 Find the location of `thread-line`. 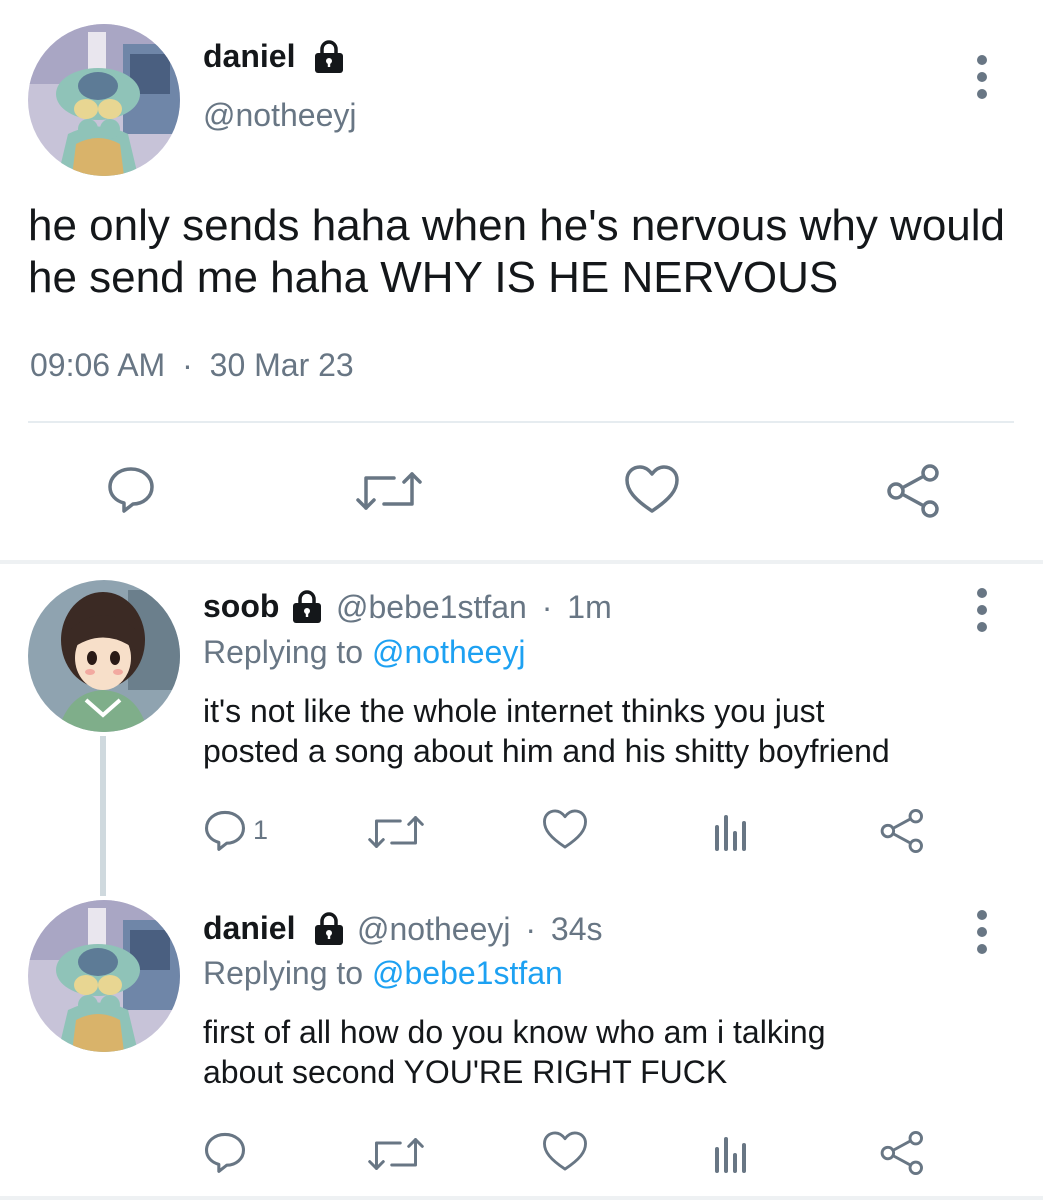

thread-line is located at coordinates (103, 816).